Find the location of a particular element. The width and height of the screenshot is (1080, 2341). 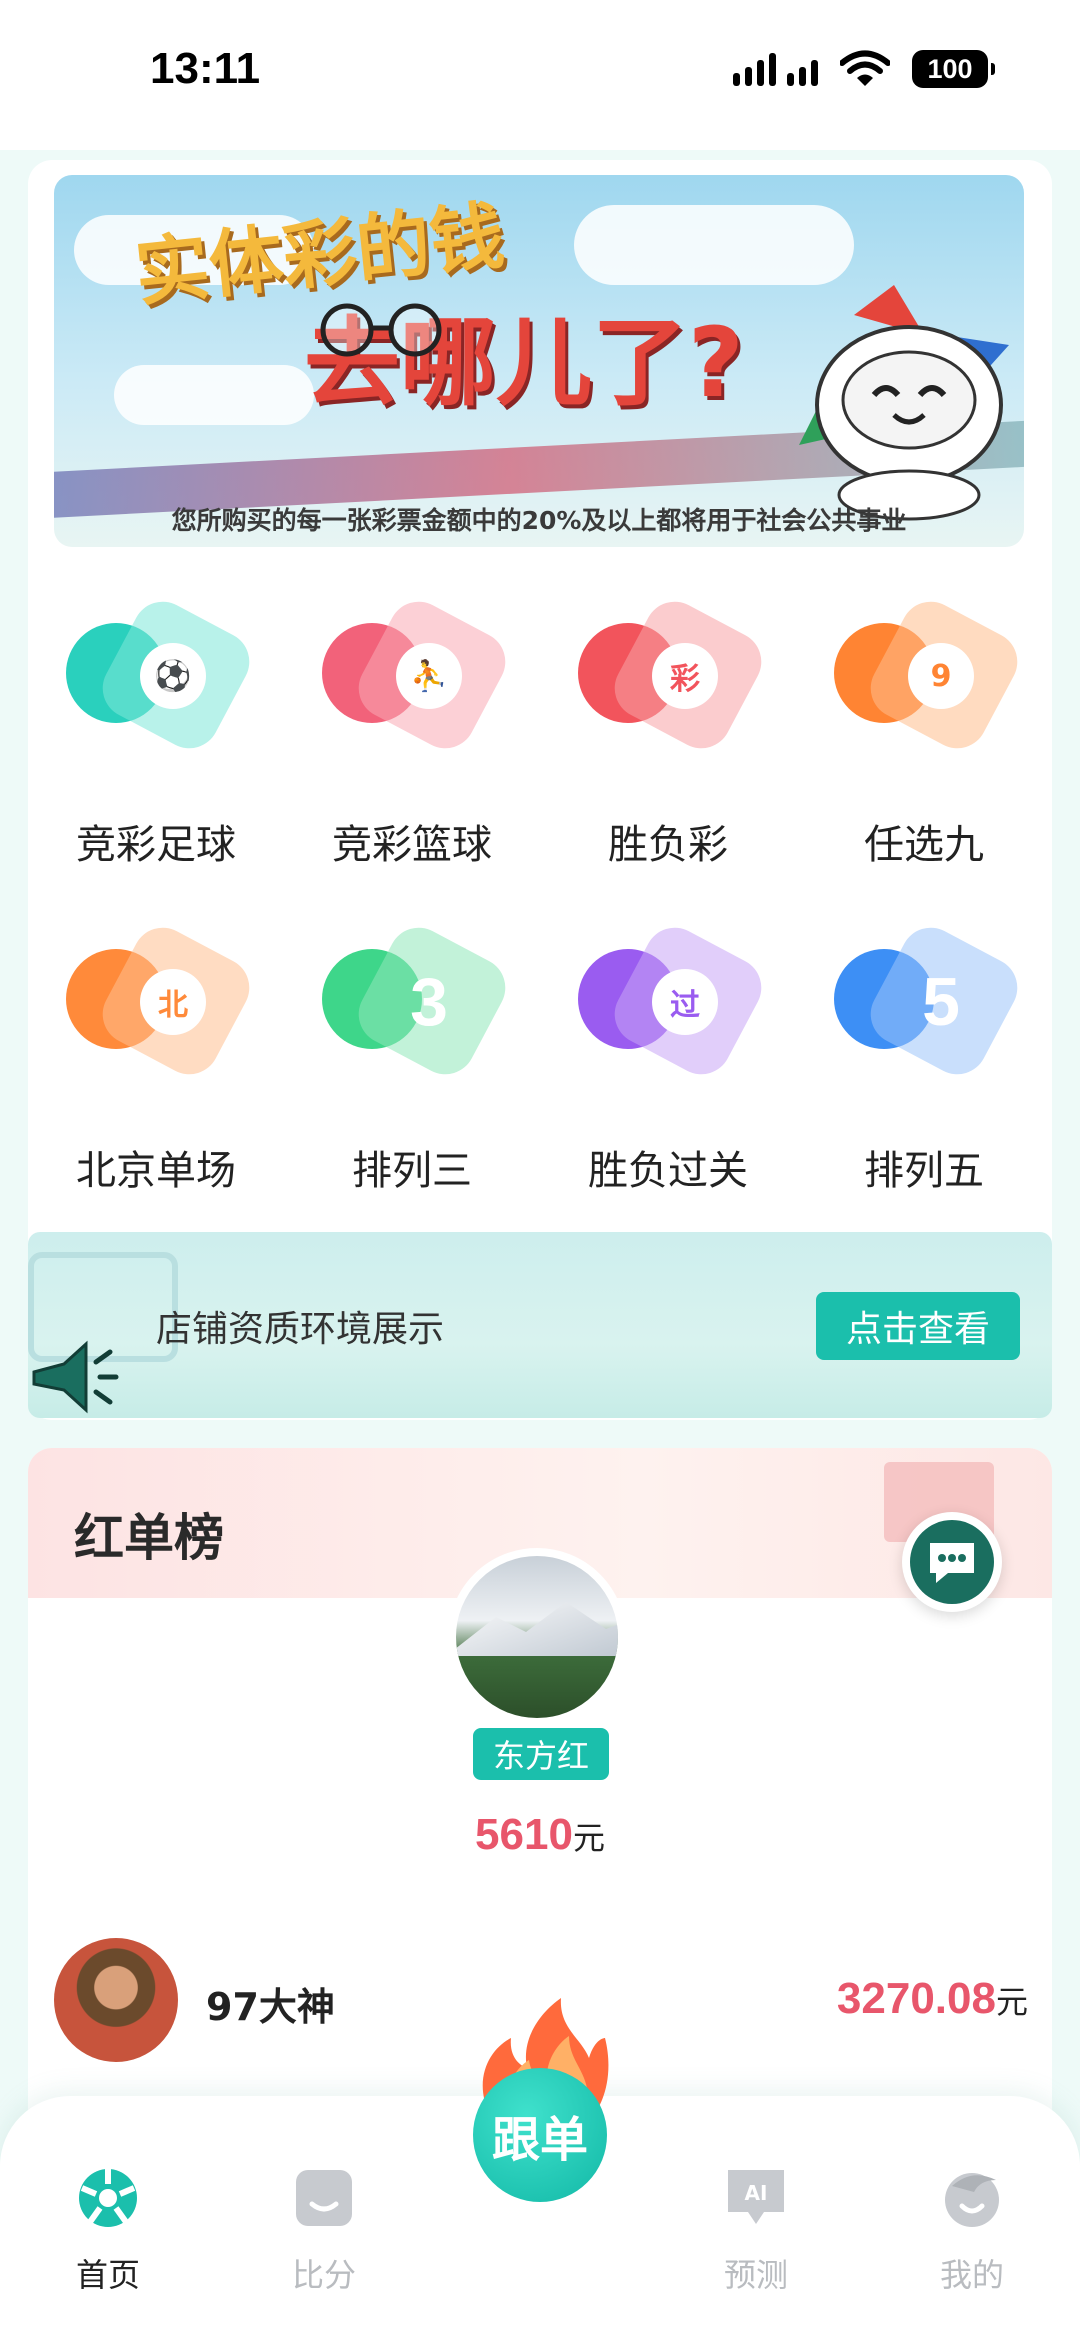

soccer-ball-icon: ⚽ is located at coordinates (163, 675).